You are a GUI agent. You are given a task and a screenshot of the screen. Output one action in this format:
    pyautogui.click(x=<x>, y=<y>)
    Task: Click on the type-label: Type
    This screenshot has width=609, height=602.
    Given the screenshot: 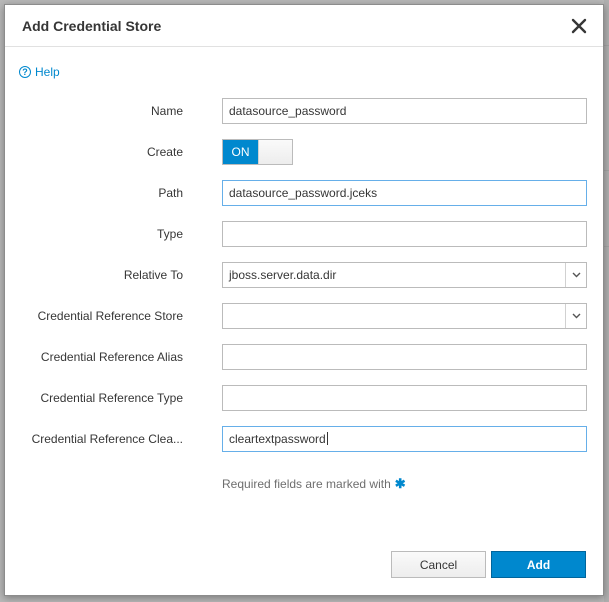 What is the action you would take?
    pyautogui.click(x=169, y=234)
    